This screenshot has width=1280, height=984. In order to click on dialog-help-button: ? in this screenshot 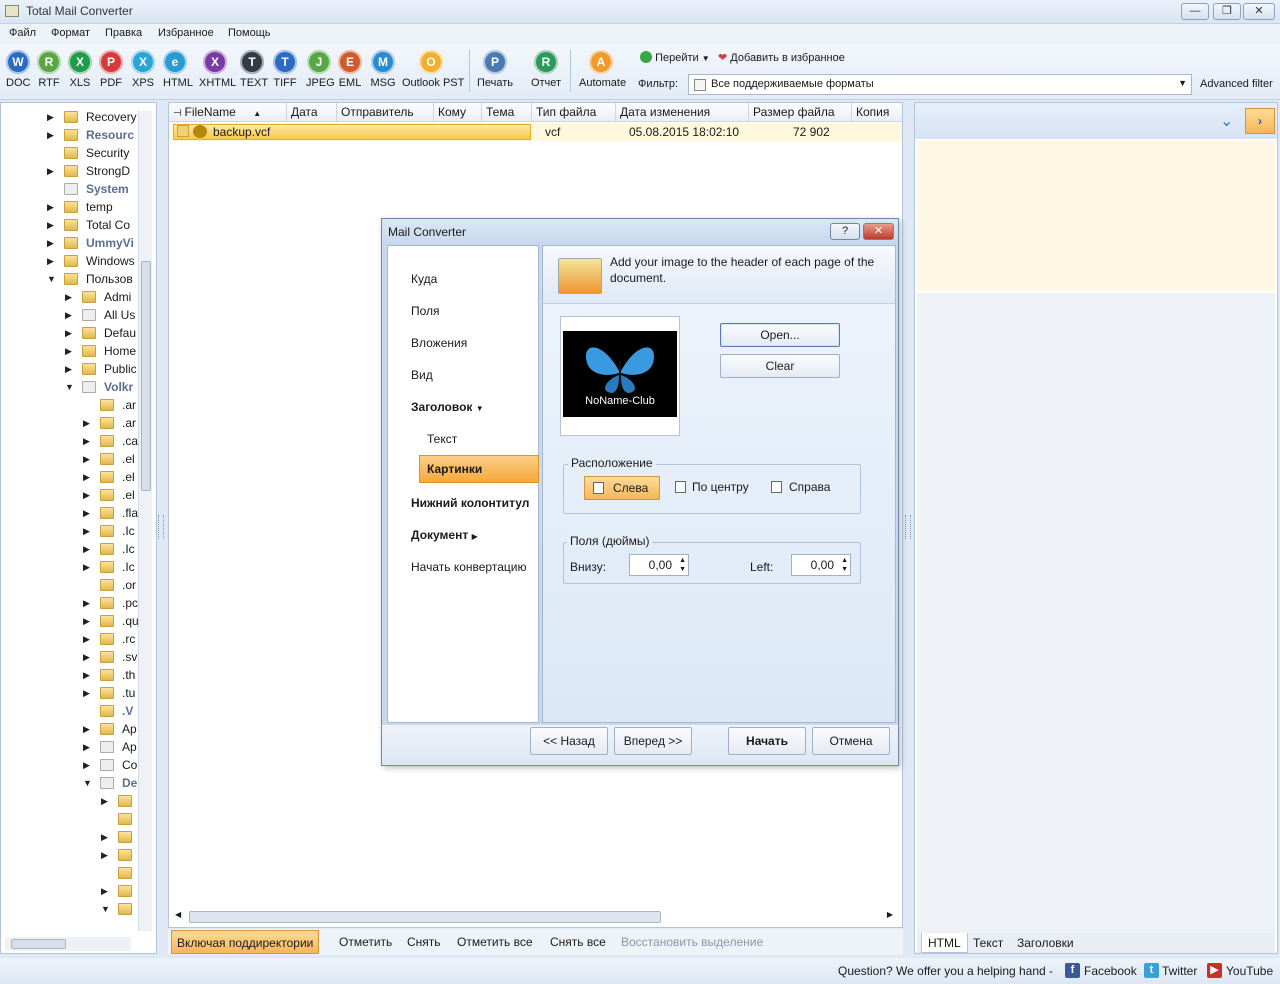, I will do `click(845, 231)`.